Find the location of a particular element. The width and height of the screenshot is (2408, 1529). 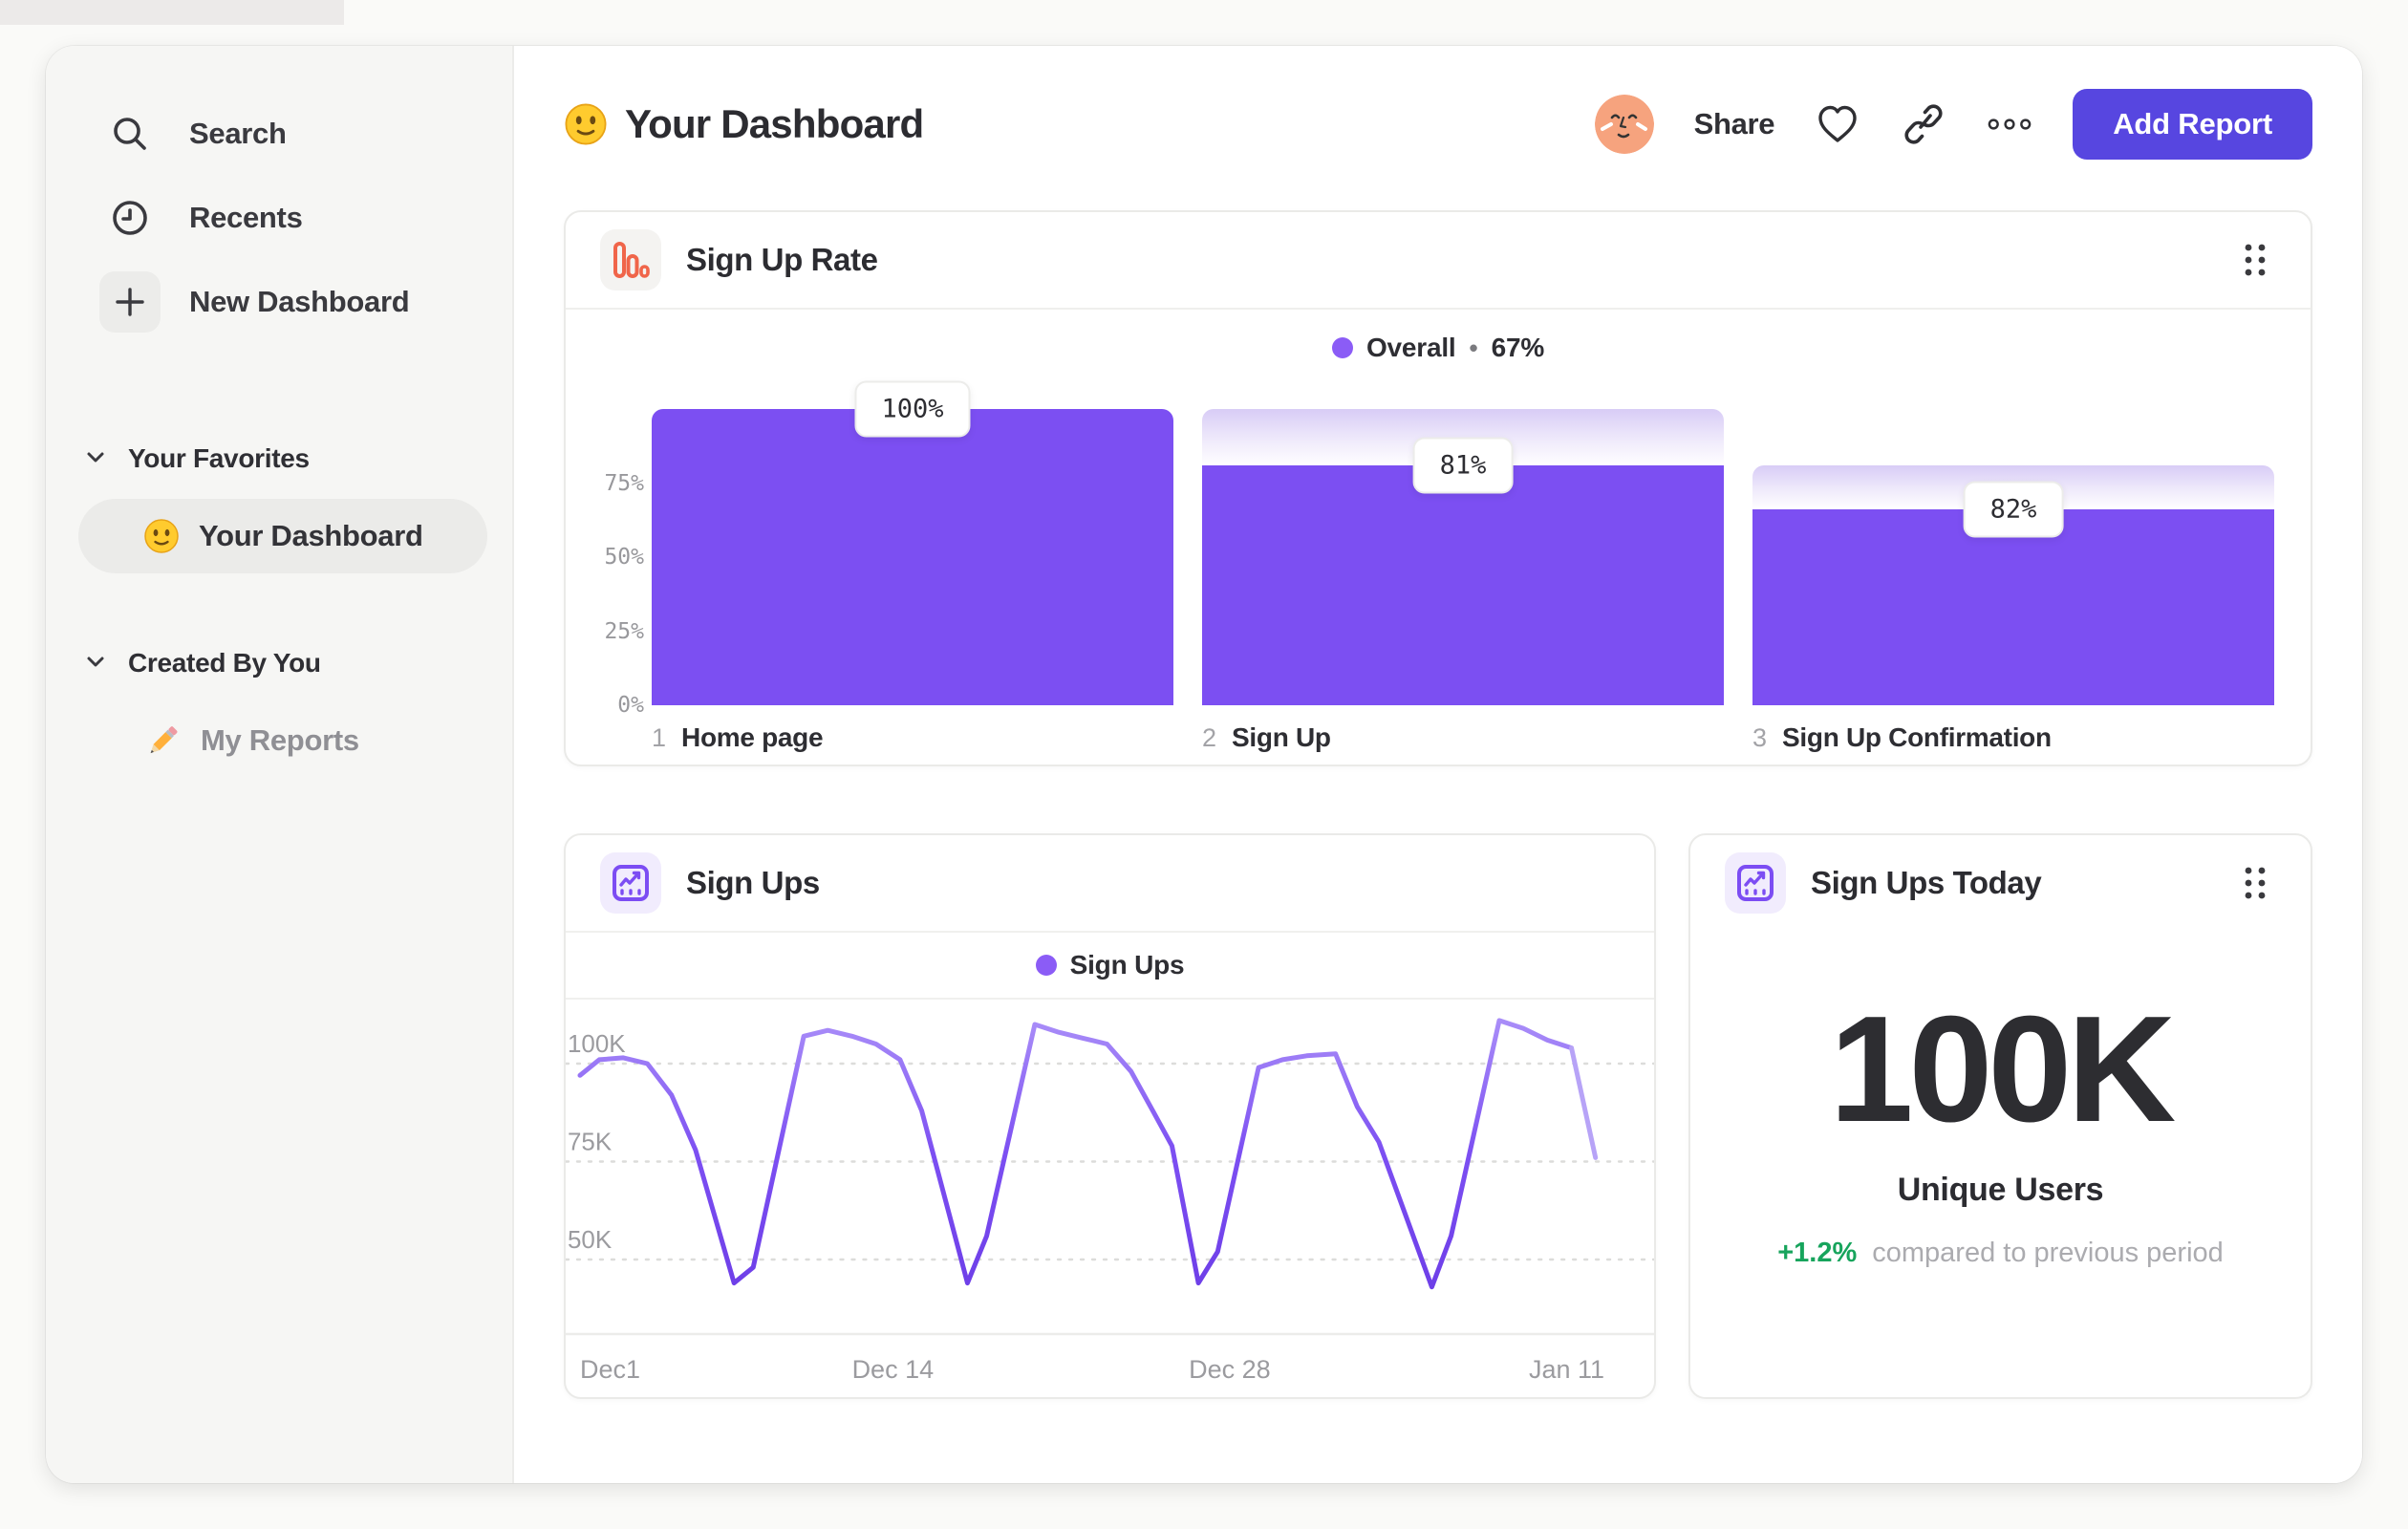

sign-ups-line is located at coordinates (1076, 1154).